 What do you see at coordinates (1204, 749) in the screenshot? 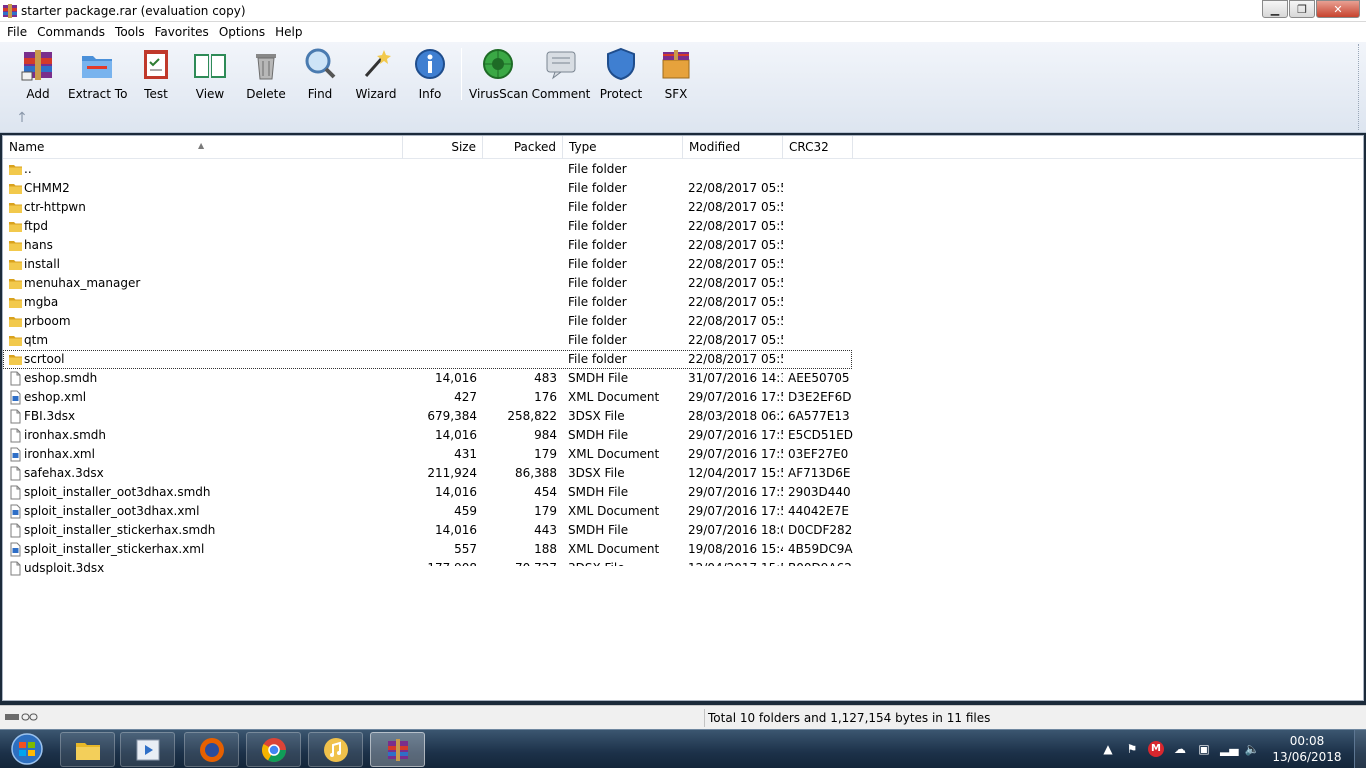
I see `device-icon: ▣` at bounding box center [1204, 749].